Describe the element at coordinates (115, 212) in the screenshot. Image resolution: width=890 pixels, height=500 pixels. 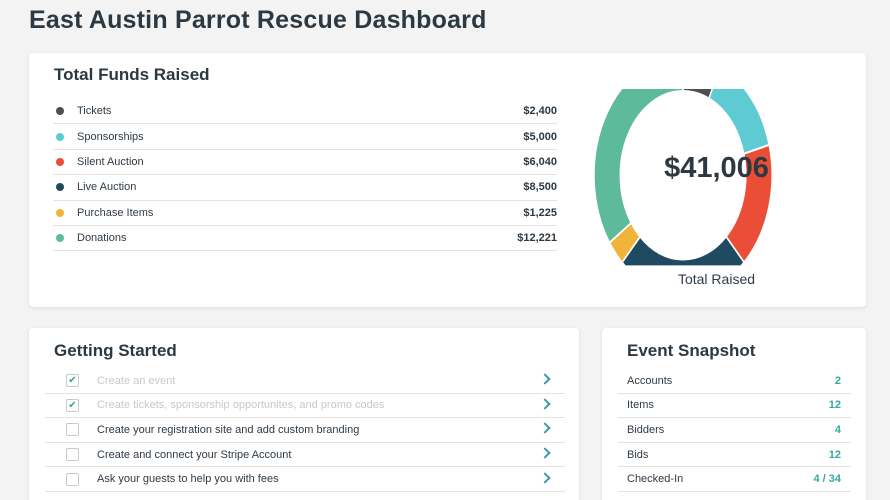
I see `funds-row-label: Purchase Items` at that location.